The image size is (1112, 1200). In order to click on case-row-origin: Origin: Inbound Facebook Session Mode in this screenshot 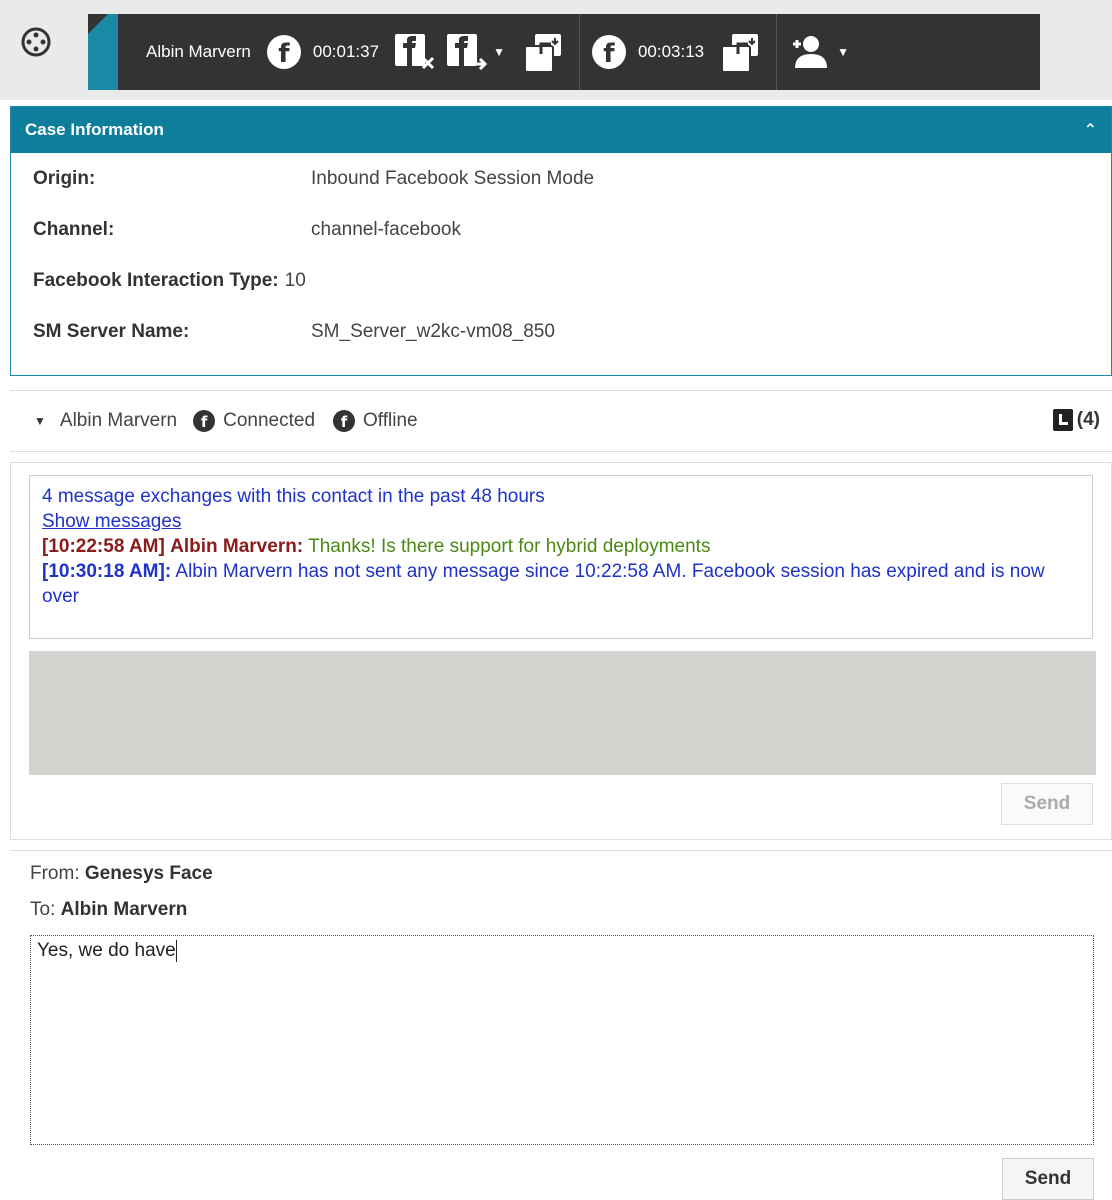, I will do `click(561, 178)`.